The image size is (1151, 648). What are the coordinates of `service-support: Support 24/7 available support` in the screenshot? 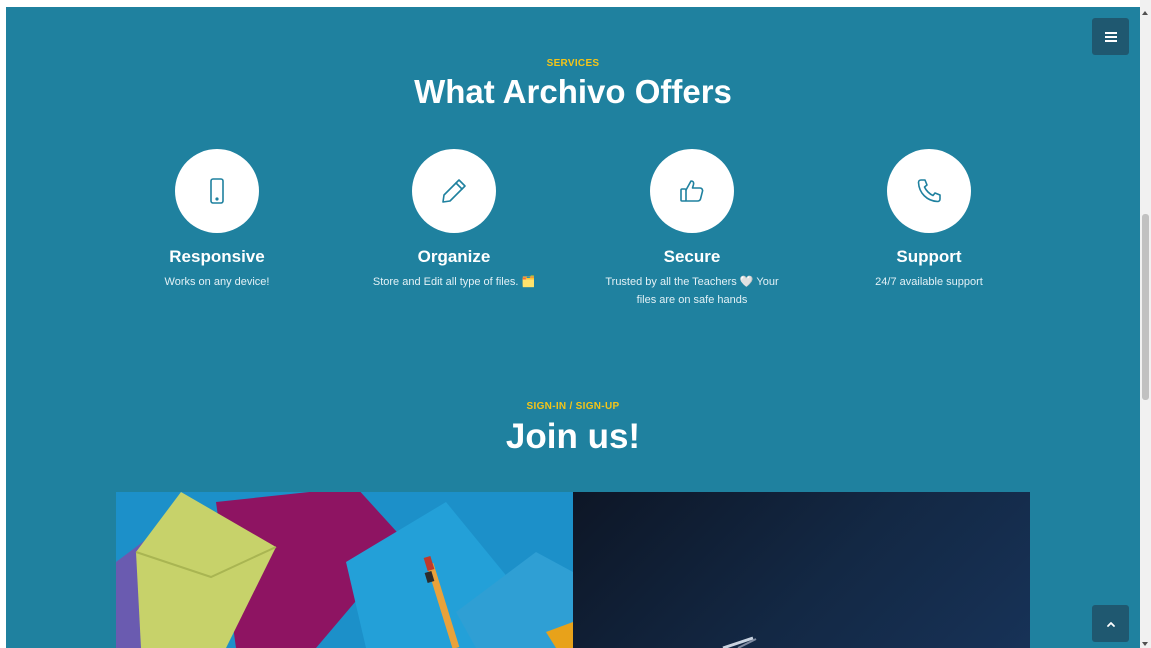 It's located at (929, 220).